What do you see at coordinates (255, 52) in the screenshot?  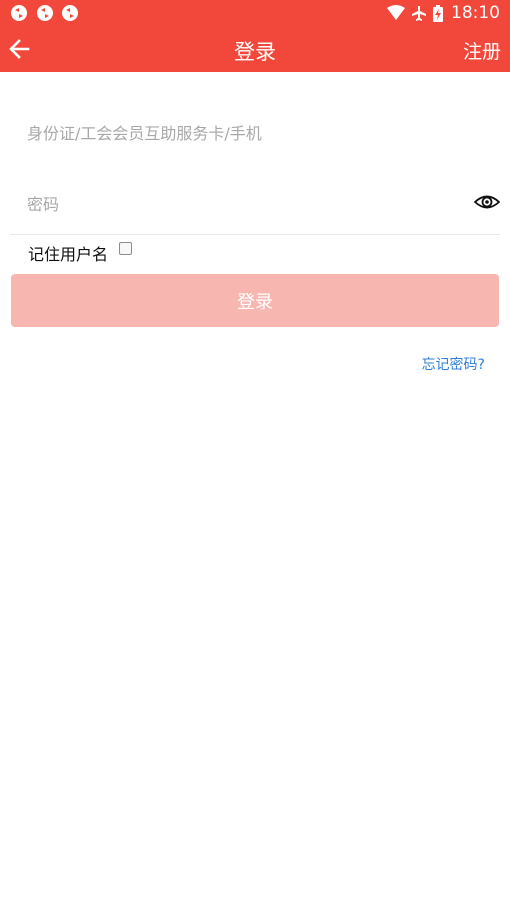 I see `page-title: 登录` at bounding box center [255, 52].